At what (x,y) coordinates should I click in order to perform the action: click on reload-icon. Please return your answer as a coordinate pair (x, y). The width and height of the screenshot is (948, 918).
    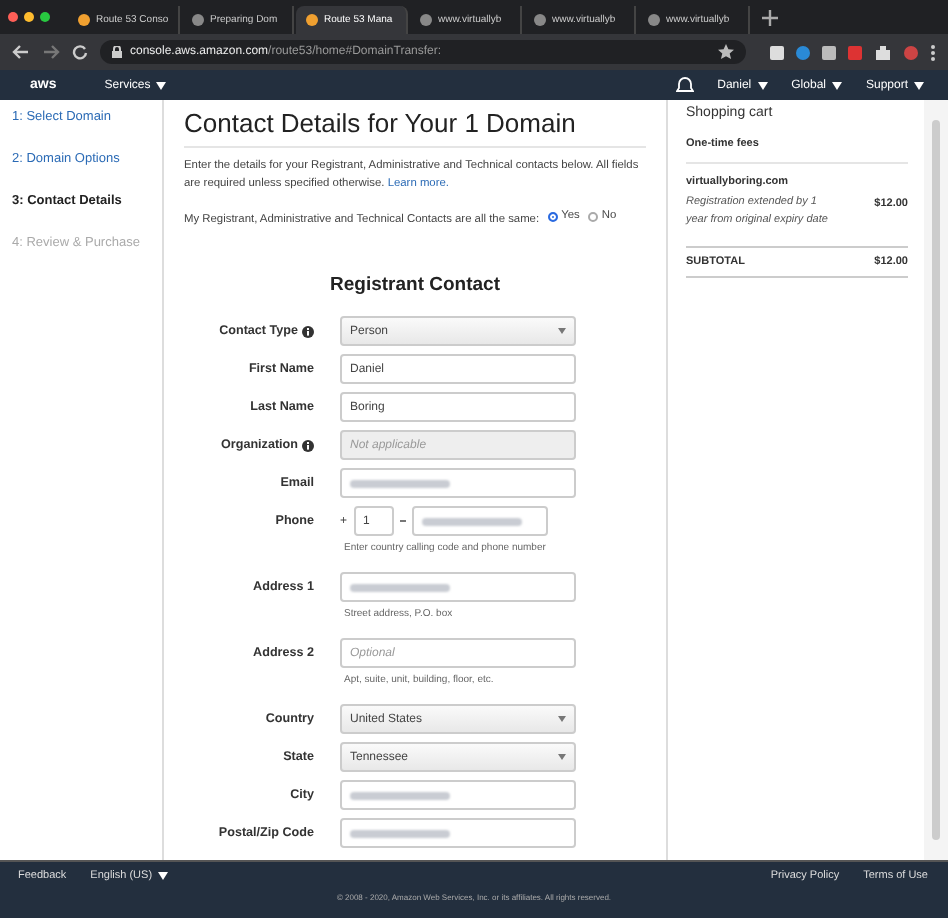
    Looking at the image, I should click on (80, 52).